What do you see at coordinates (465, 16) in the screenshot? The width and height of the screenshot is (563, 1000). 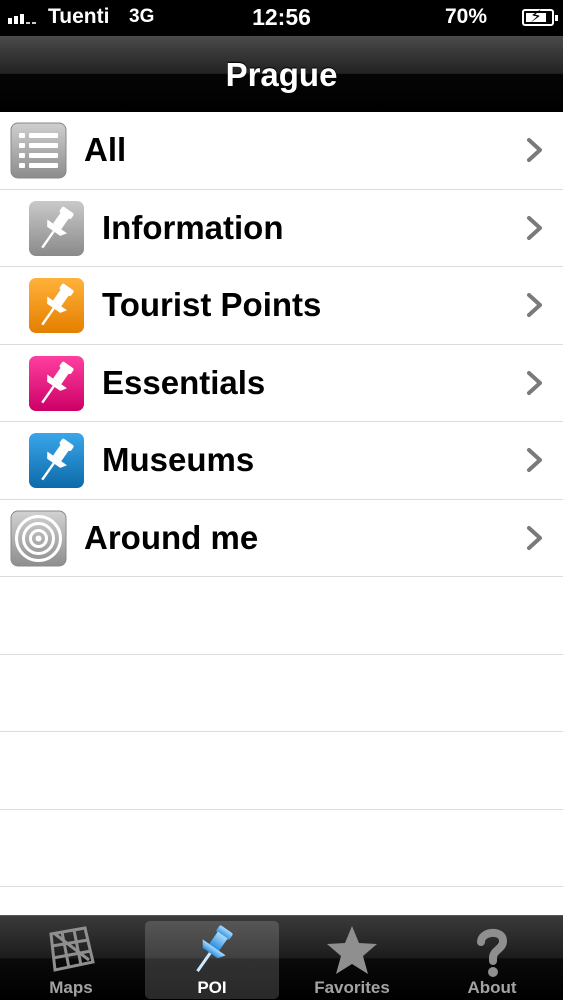 I see `battery-percentage: 70%` at bounding box center [465, 16].